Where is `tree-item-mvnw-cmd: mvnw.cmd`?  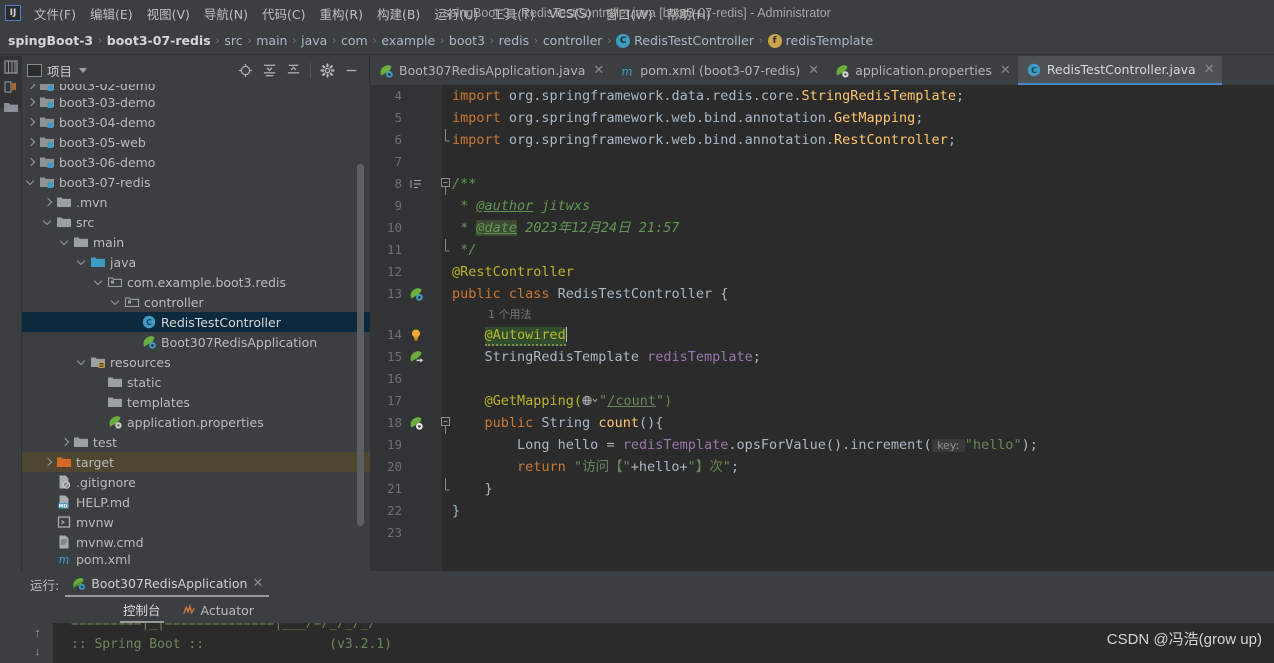
tree-item-mvnw-cmd: mvnw.cmd is located at coordinates (196, 542).